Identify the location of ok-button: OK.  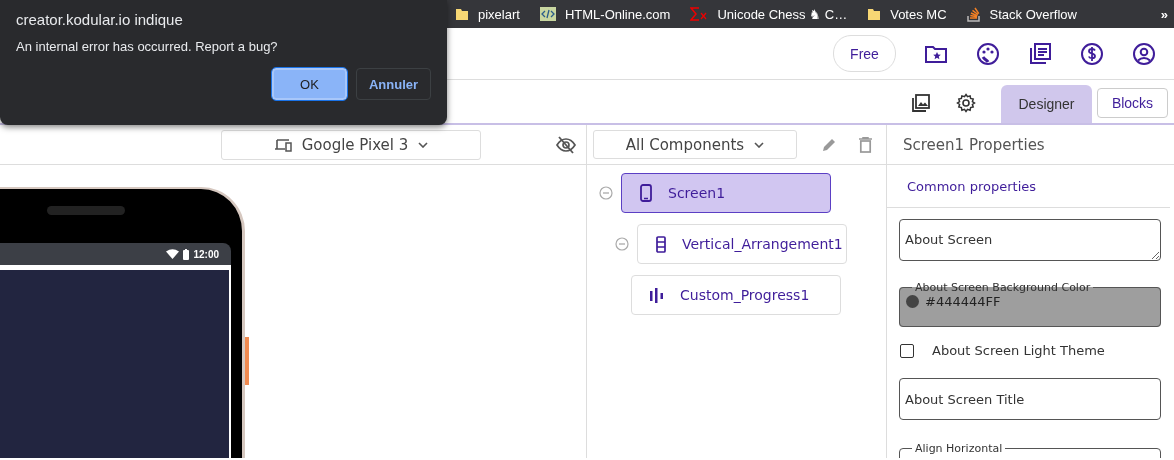
(309, 84).